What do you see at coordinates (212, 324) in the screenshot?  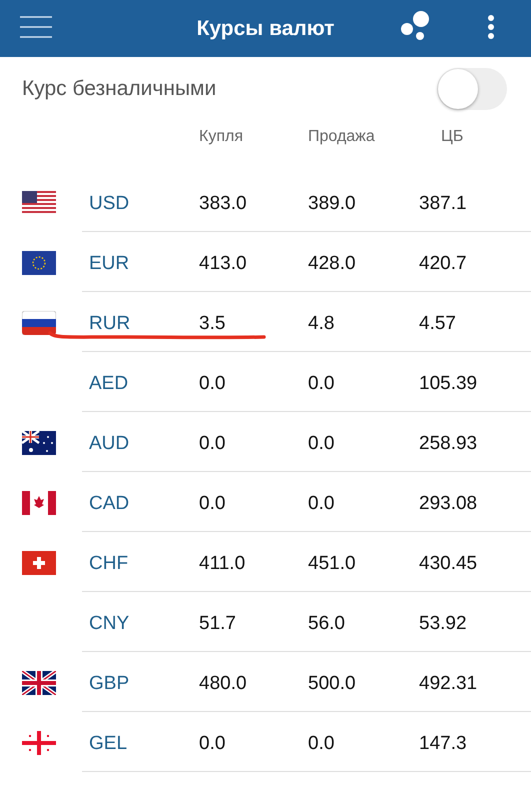 I see `buy-rate: 3.5` at bounding box center [212, 324].